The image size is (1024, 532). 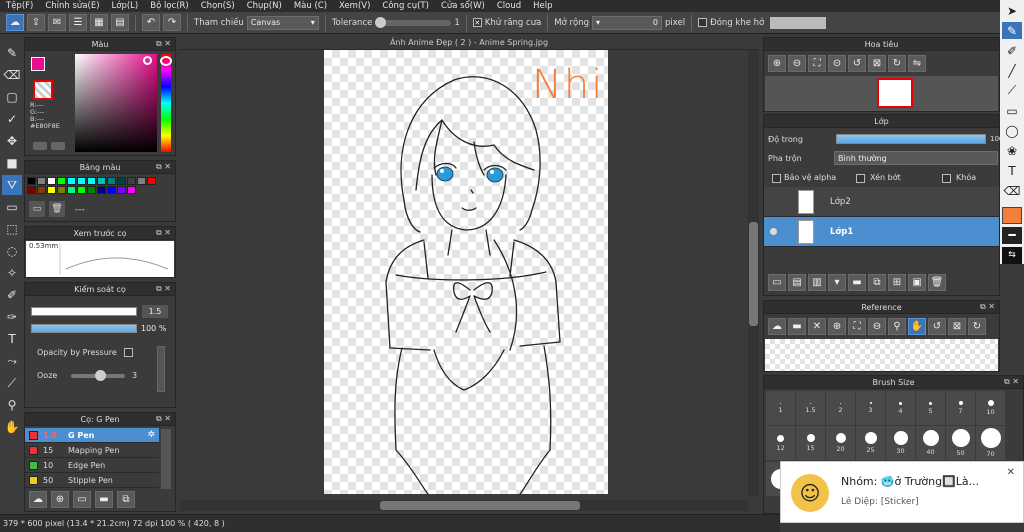 What do you see at coordinates (797, 326) in the screenshot?
I see `open-ref-icon: ▬` at bounding box center [797, 326].